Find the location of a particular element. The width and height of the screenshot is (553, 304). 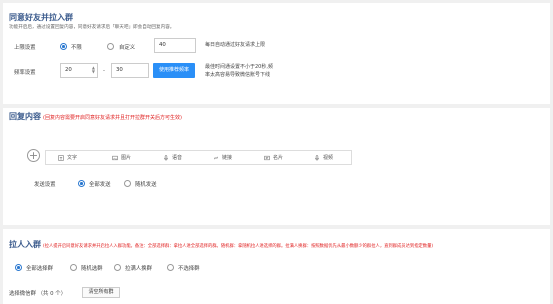

reply-header: 回复内容 (回复内容需要开启同意好友请求并且打开拉群开关后方可生效) is located at coordinates (95, 116).